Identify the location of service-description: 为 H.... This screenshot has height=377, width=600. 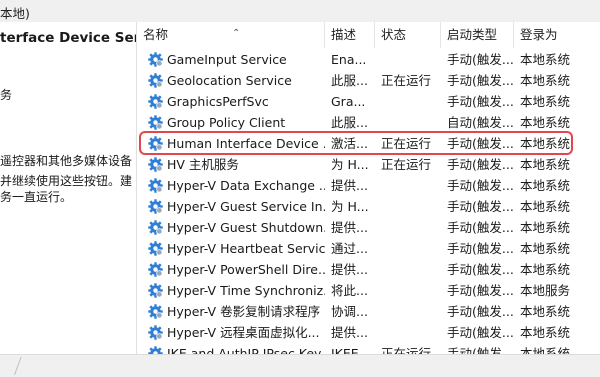
(350, 206).